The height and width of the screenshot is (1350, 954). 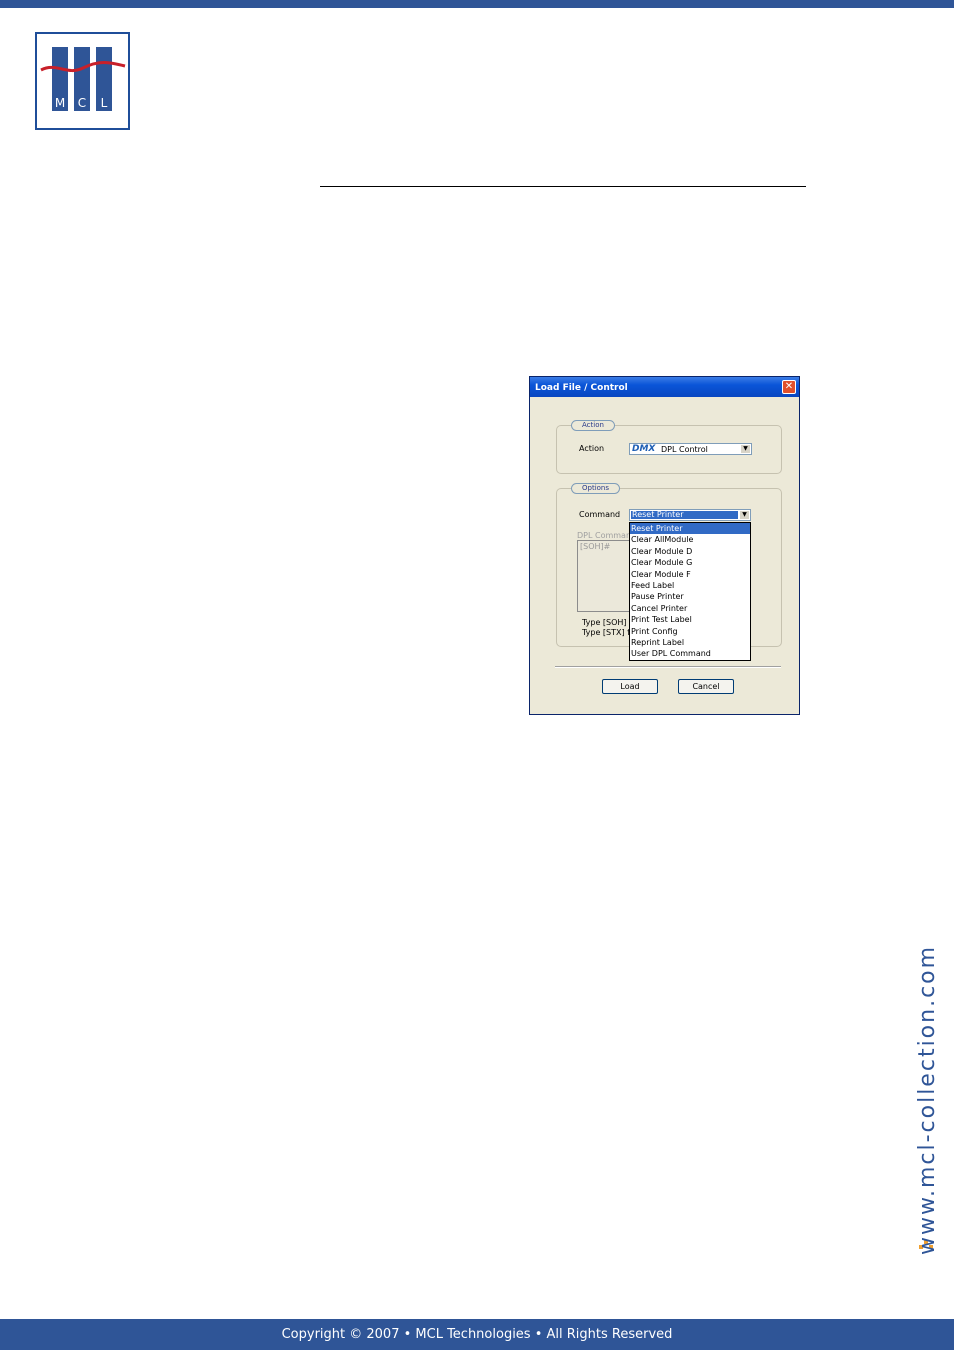 What do you see at coordinates (644, 449) in the screenshot?
I see `dmx-logo-icon: DMX` at bounding box center [644, 449].